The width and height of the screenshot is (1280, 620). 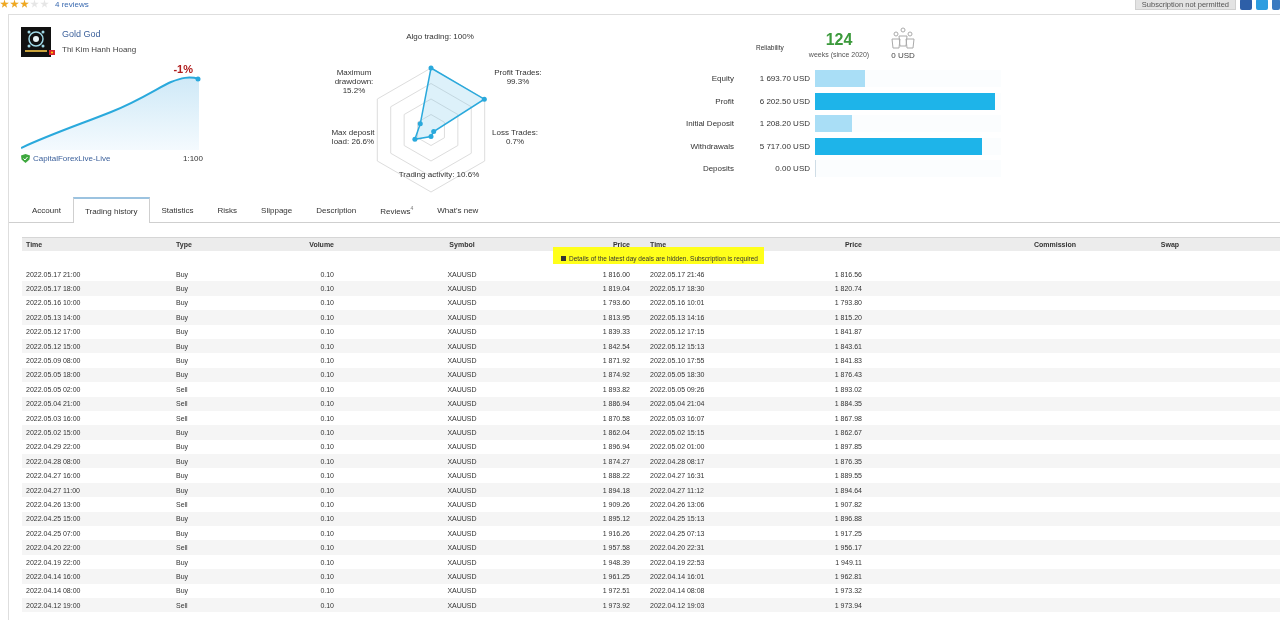 What do you see at coordinates (25, 158) in the screenshot?
I see `shield-icon` at bounding box center [25, 158].